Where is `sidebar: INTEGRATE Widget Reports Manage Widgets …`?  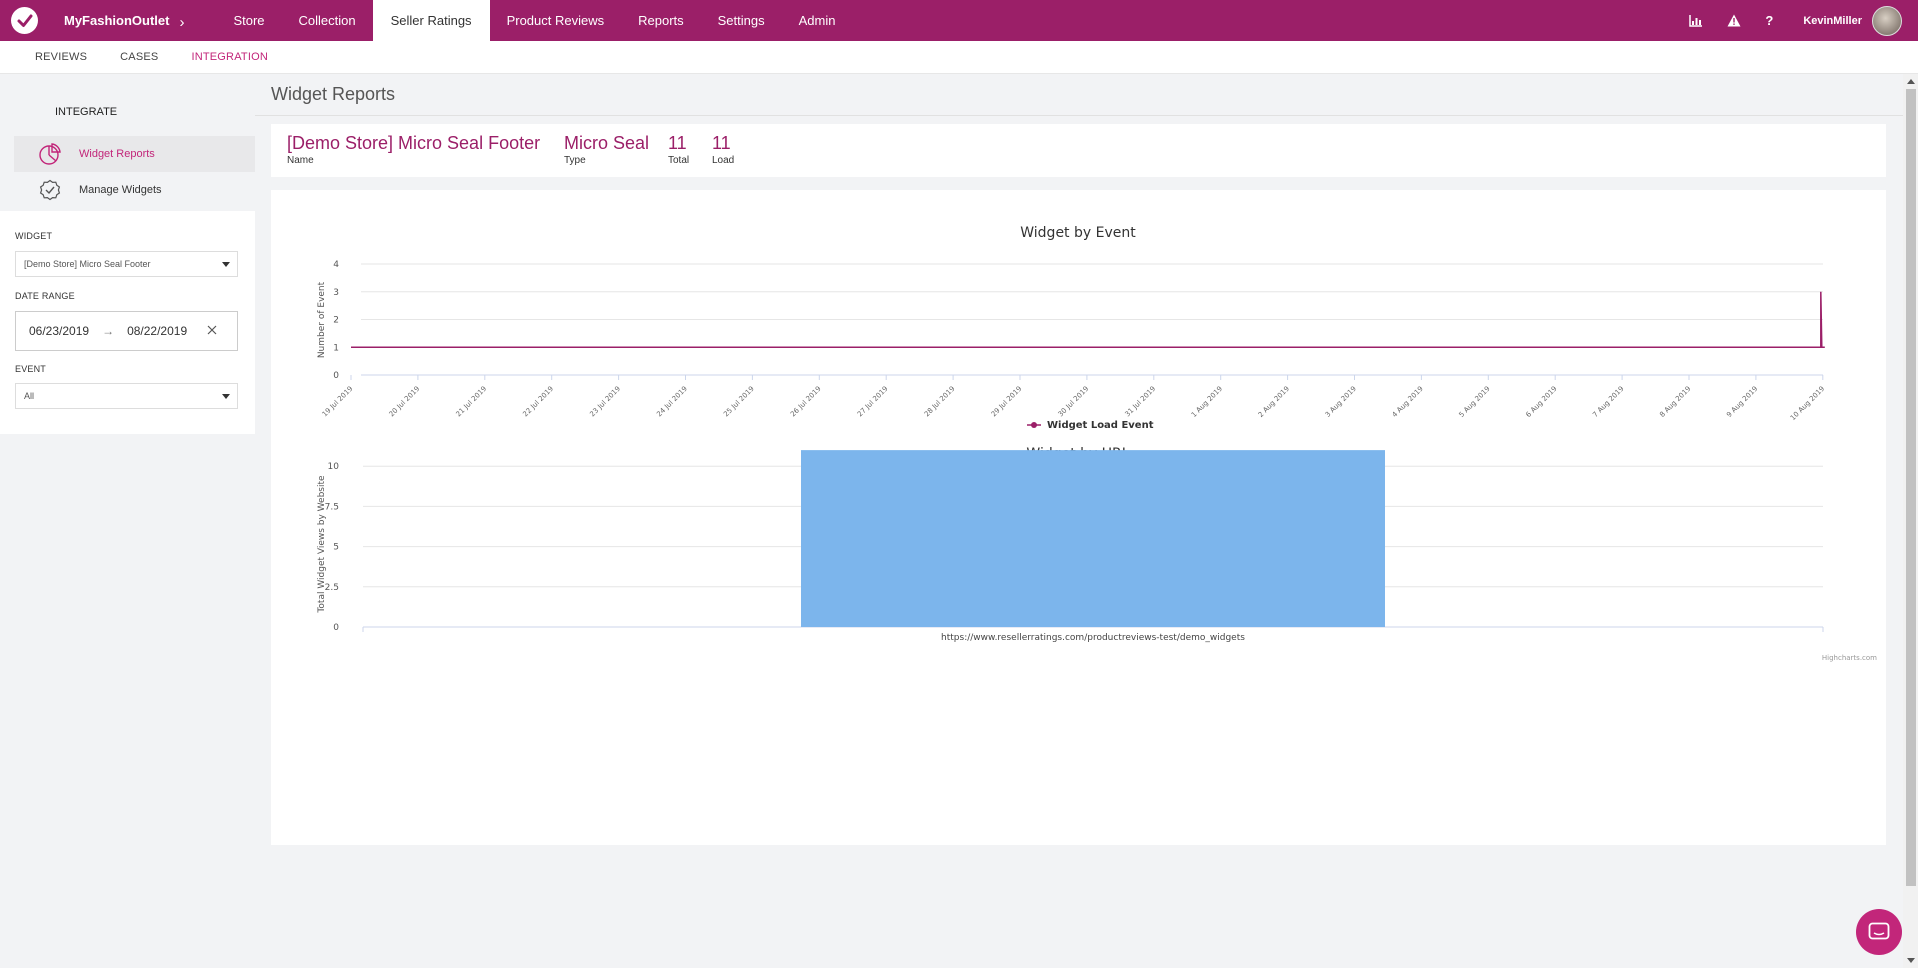 sidebar: INTEGRATE Widget Reports Manage Widgets … is located at coordinates (127, 254).